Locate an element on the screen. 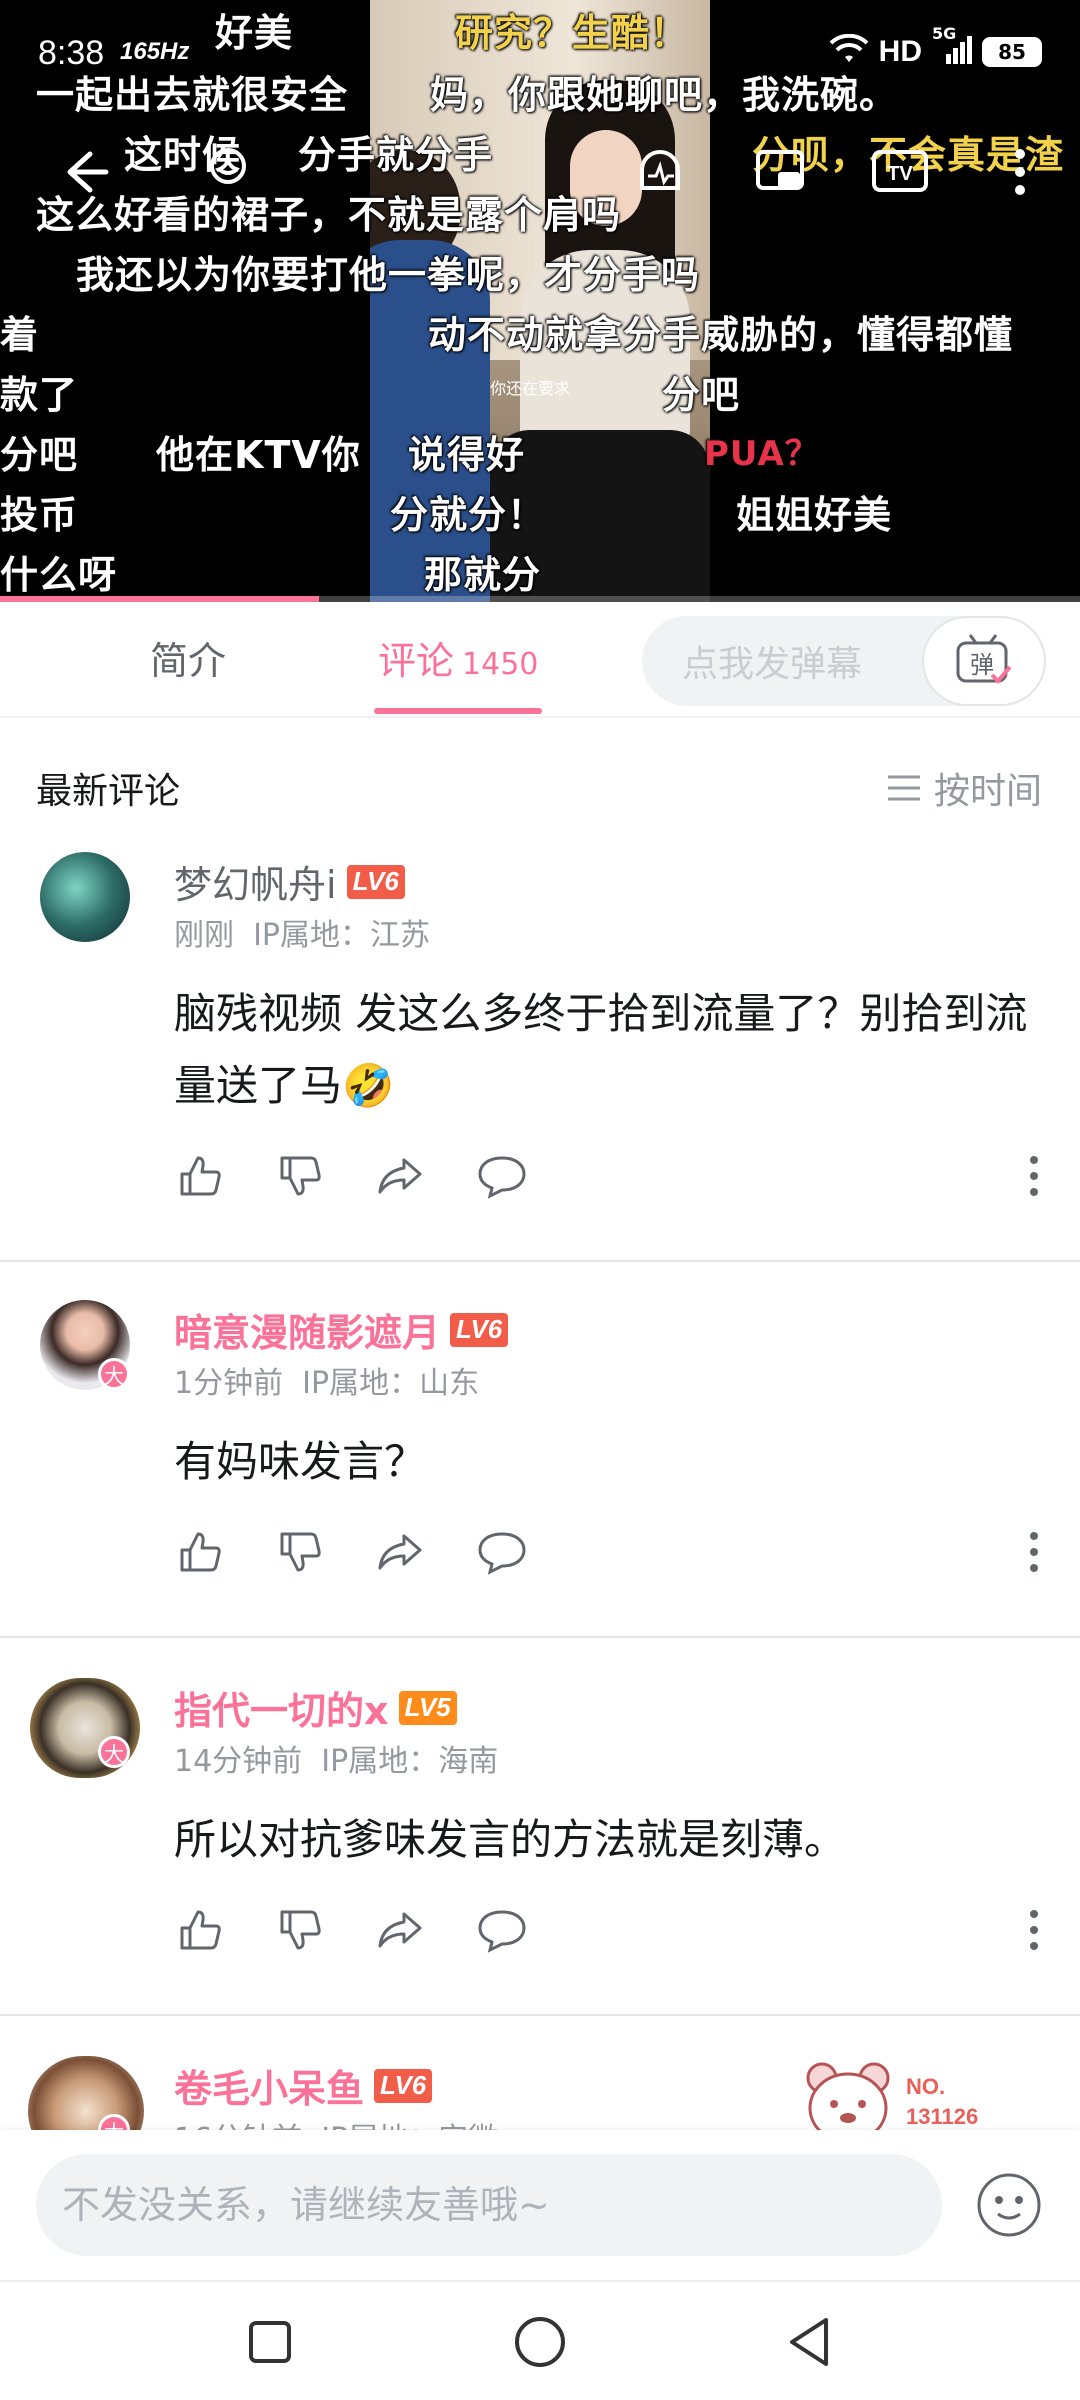 Image resolution: width=1080 pixels, height=2400 pixels. back-icon is located at coordinates (84, 172).